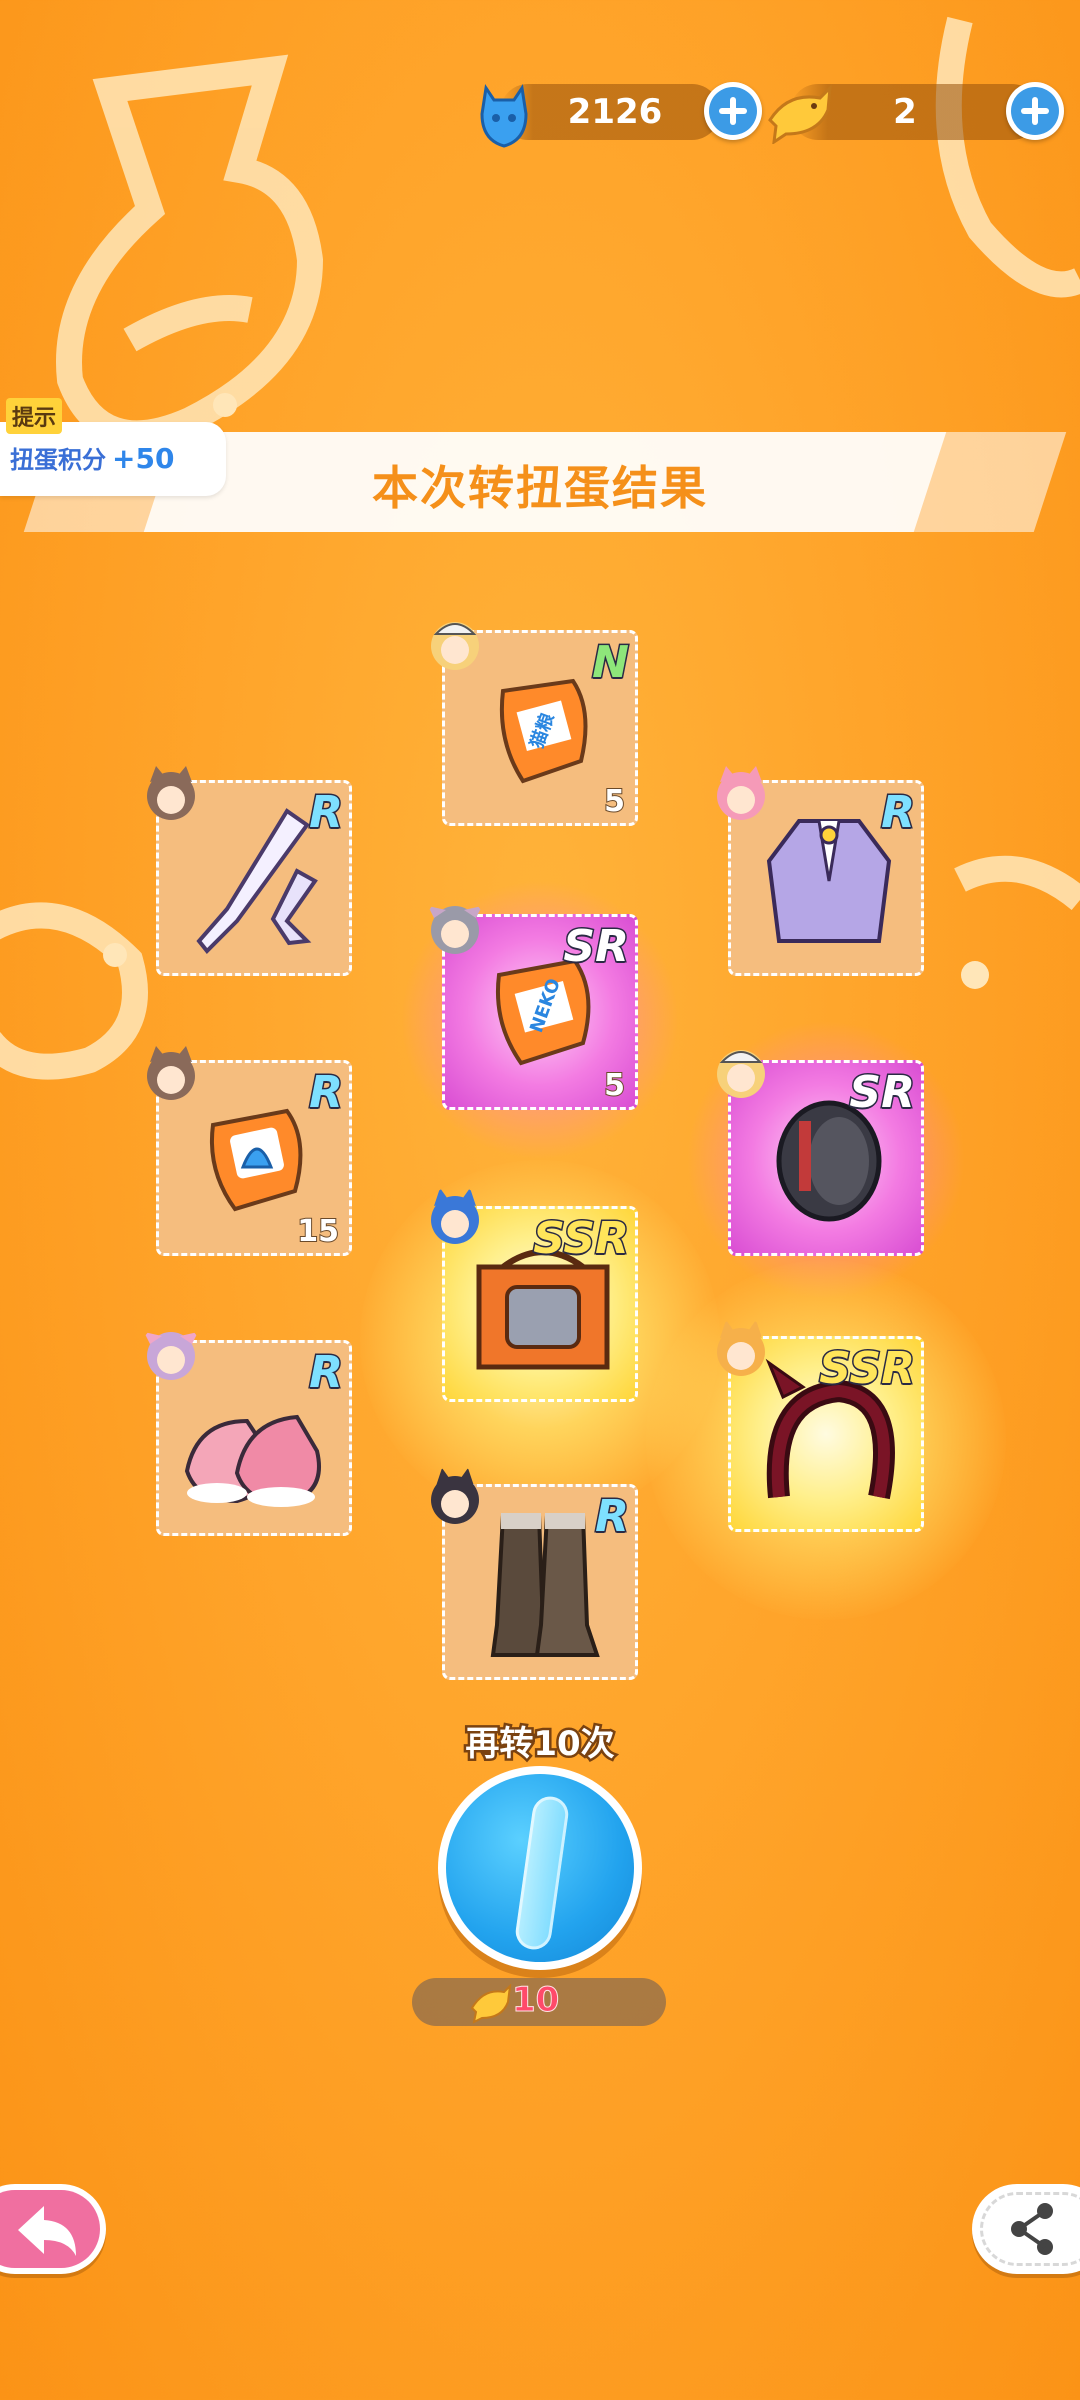  I want to click on gem-amount: 2126, so click(615, 112).